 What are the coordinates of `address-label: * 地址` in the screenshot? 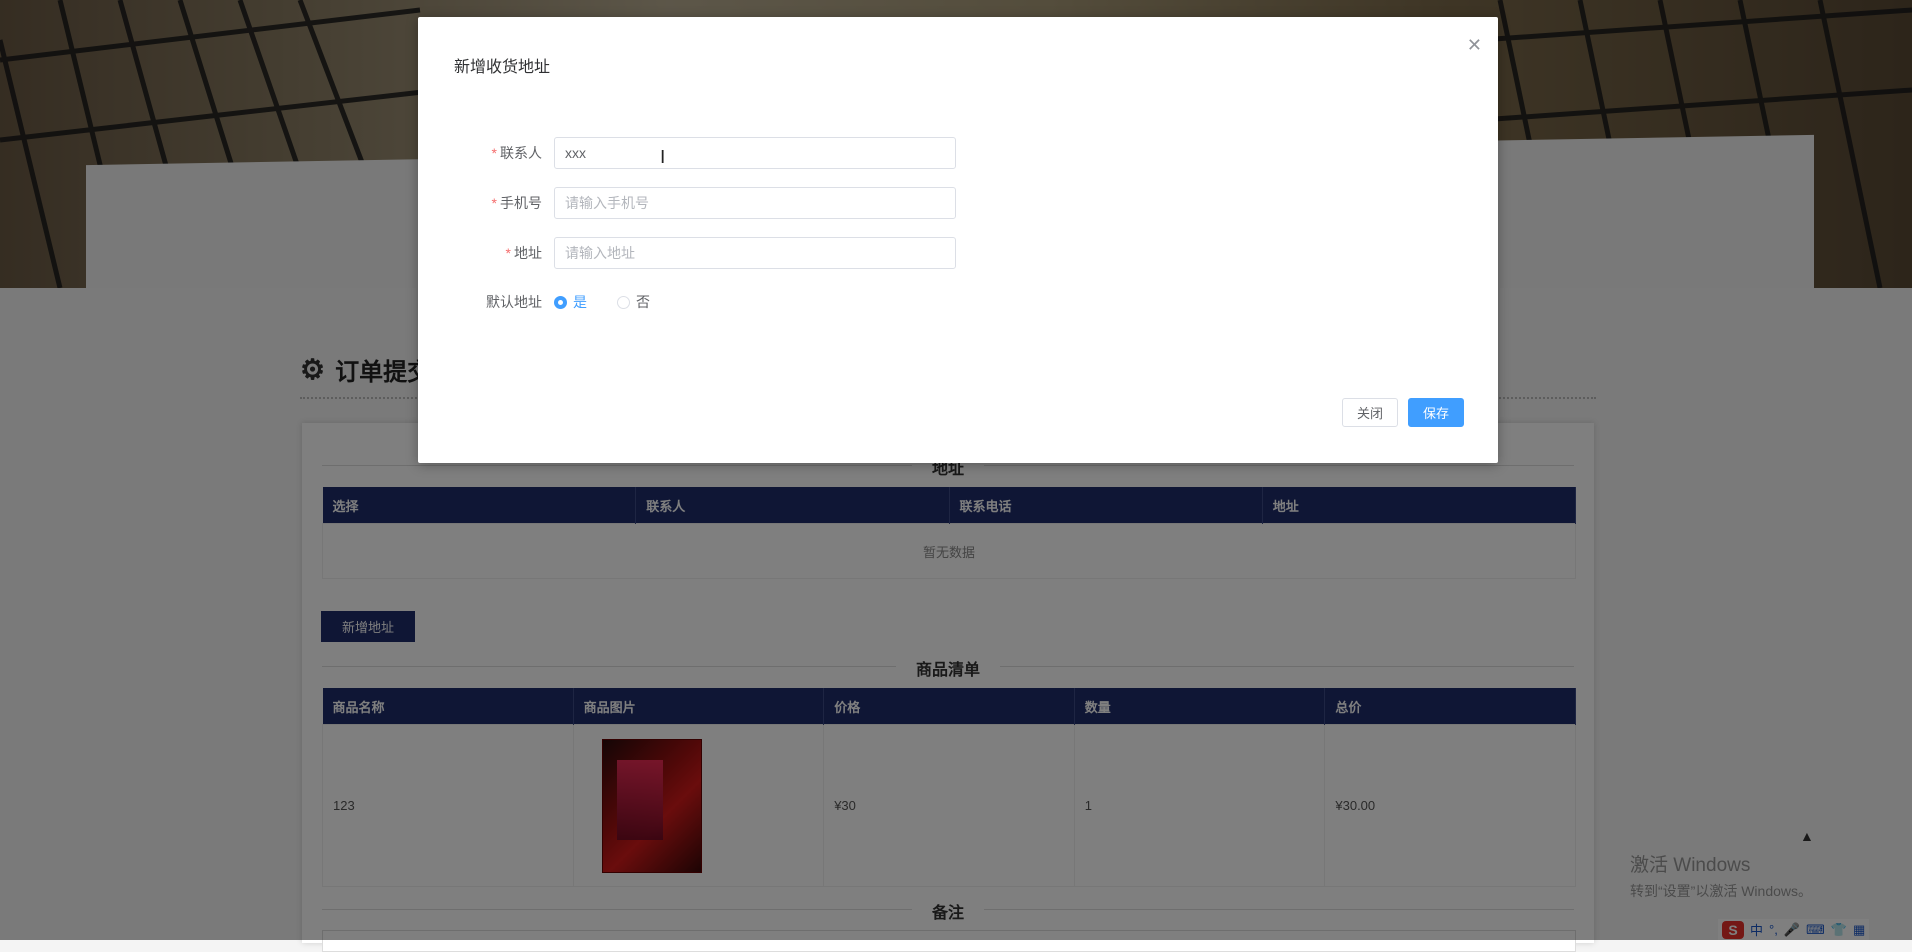 It's located at (523, 253).